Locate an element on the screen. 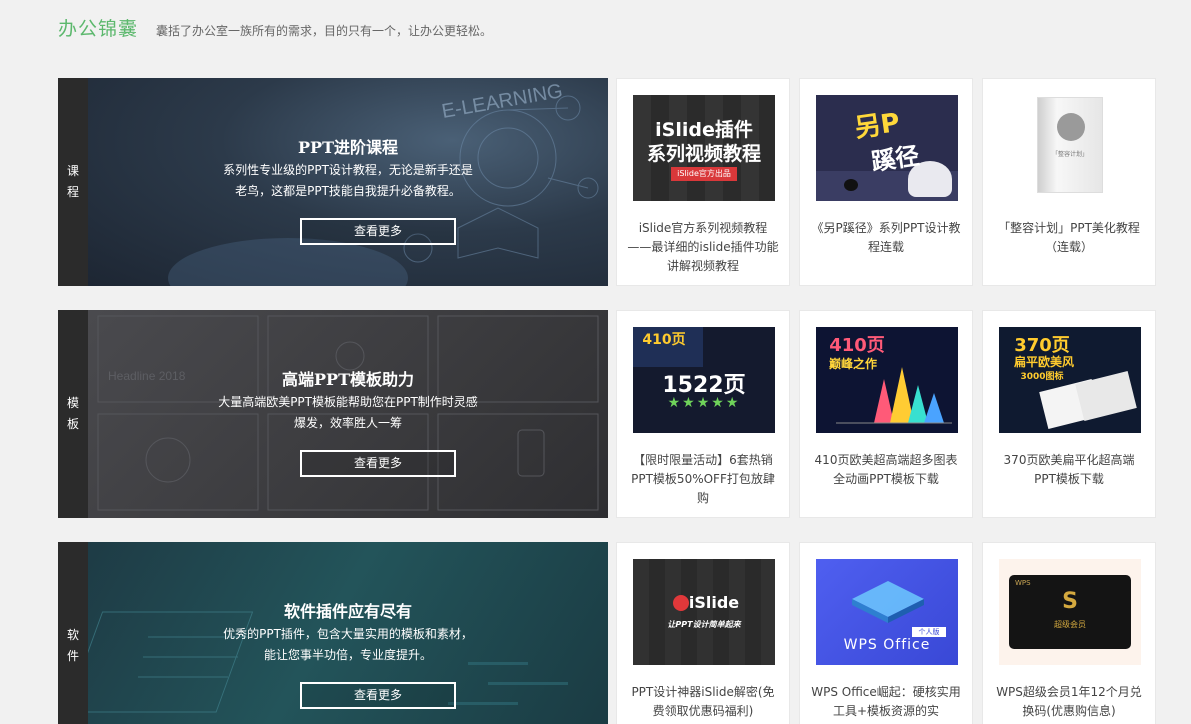 The image size is (1191, 724). page-header: 办公锦囊 囊括了办公室一族所有的需求，目的只有一个，让办公更轻松。 is located at coordinates (275, 29).